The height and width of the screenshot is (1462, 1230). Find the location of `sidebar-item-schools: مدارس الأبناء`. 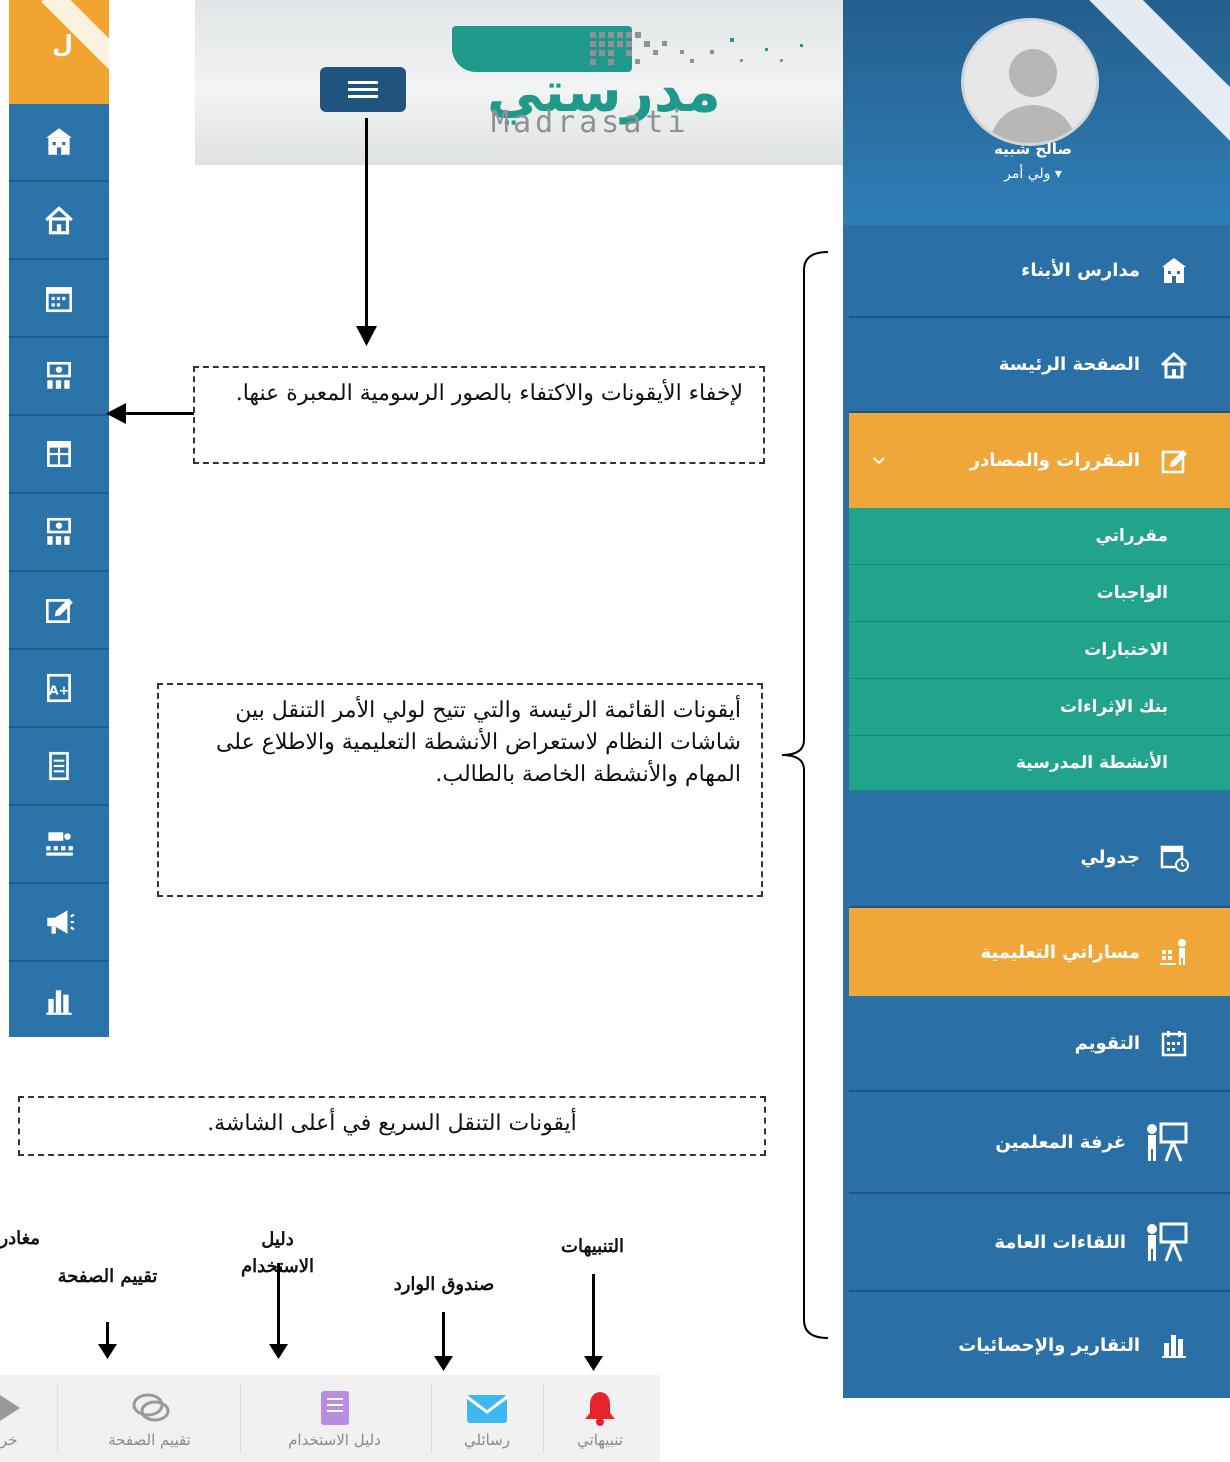

sidebar-item-schools: مدارس الأبناء is located at coordinates (1039, 271).